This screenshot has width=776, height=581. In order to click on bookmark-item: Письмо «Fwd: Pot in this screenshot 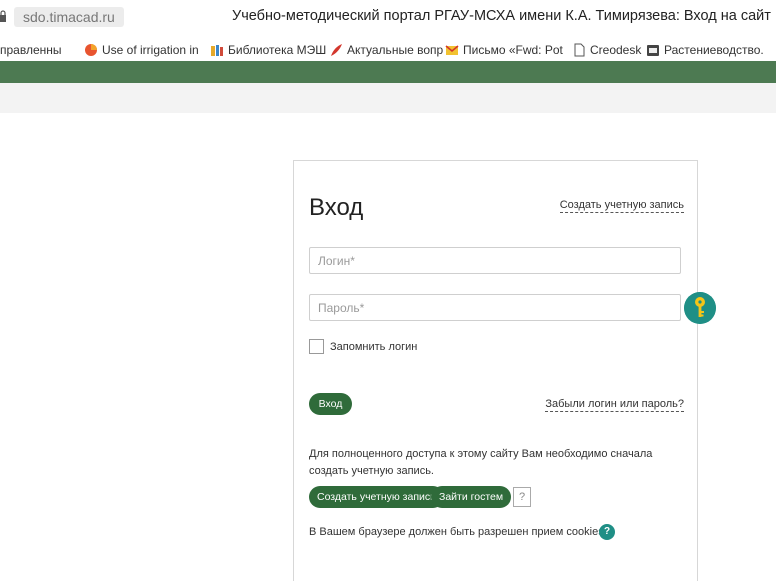, I will do `click(504, 50)`.